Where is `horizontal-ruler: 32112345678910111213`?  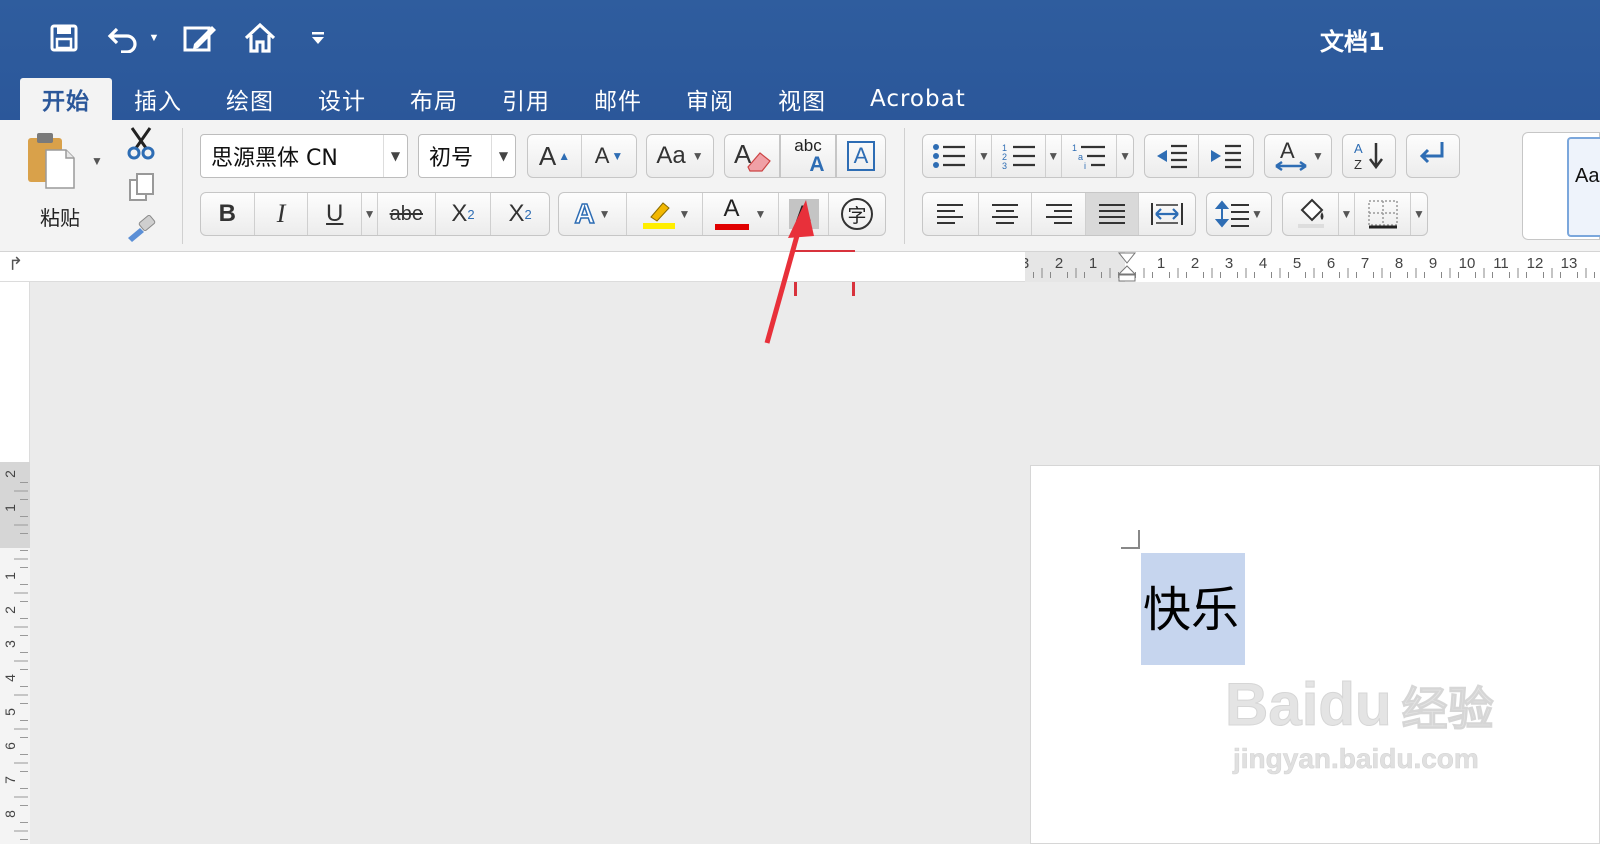
horizontal-ruler: 32112345678910111213 is located at coordinates (1310, 267).